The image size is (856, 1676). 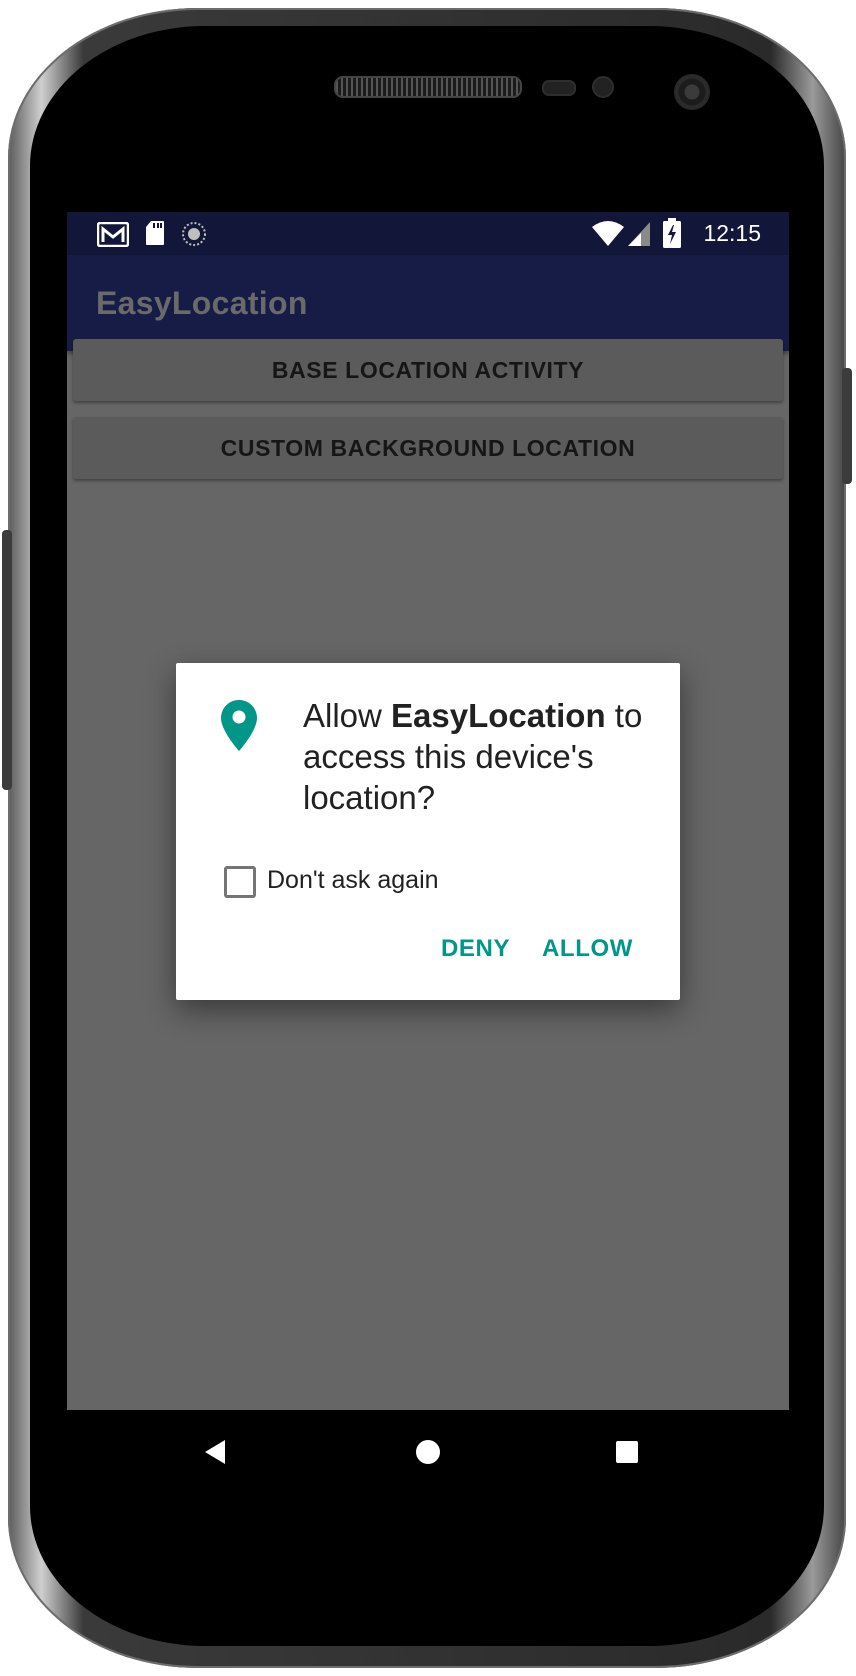 What do you see at coordinates (587, 949) in the screenshot?
I see `allow-button: ALLOW` at bounding box center [587, 949].